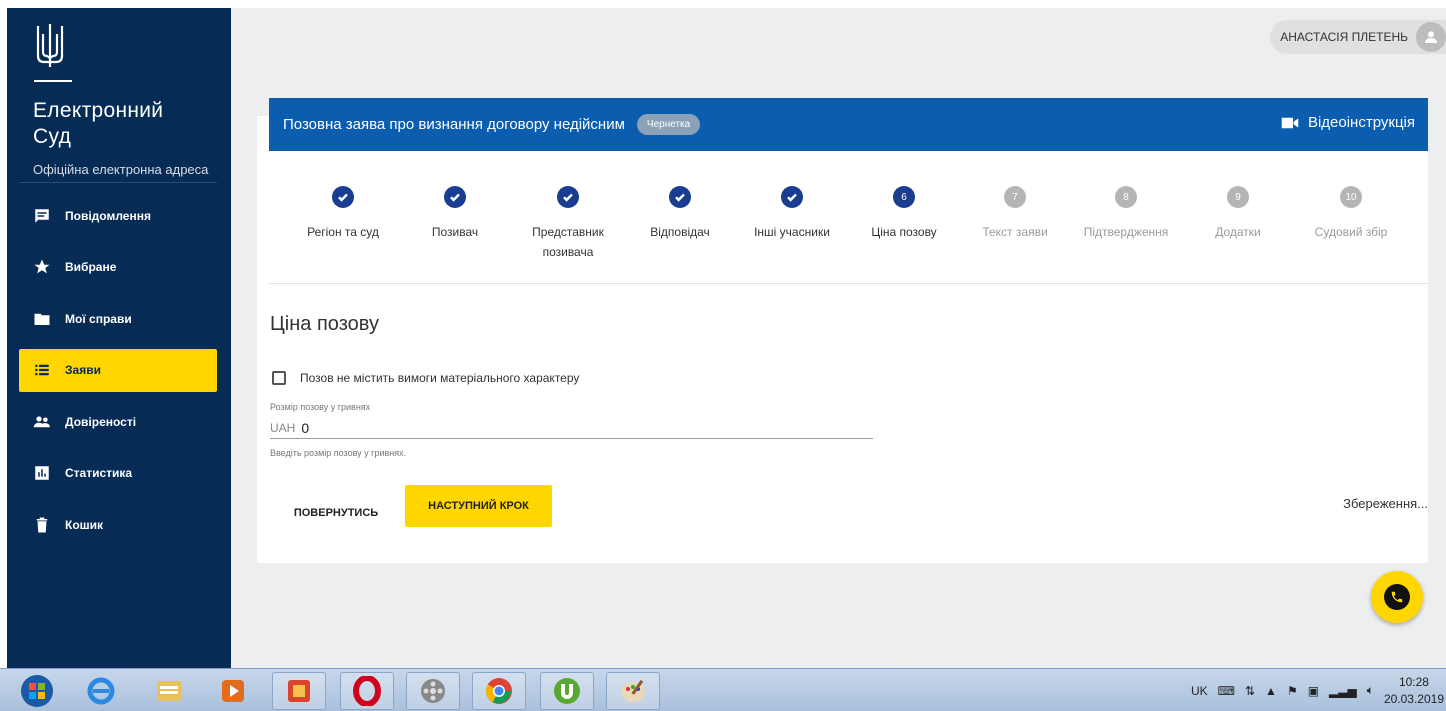 The height and width of the screenshot is (711, 1446). I want to click on step-number: 10, so click(1351, 197).